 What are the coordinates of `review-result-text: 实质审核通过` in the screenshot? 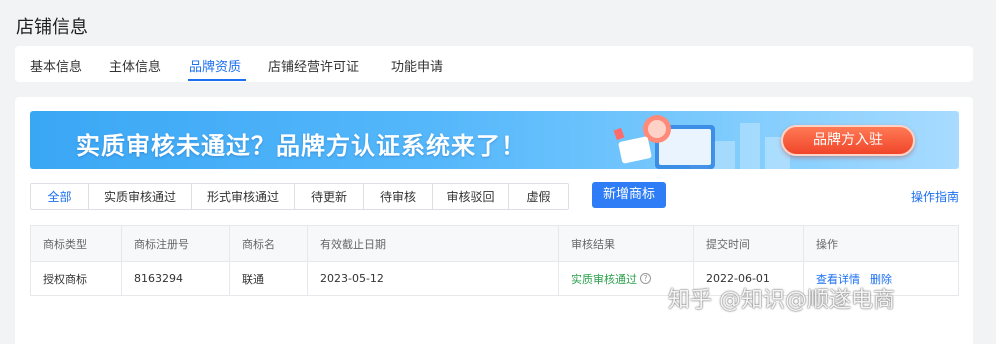 It's located at (604, 279).